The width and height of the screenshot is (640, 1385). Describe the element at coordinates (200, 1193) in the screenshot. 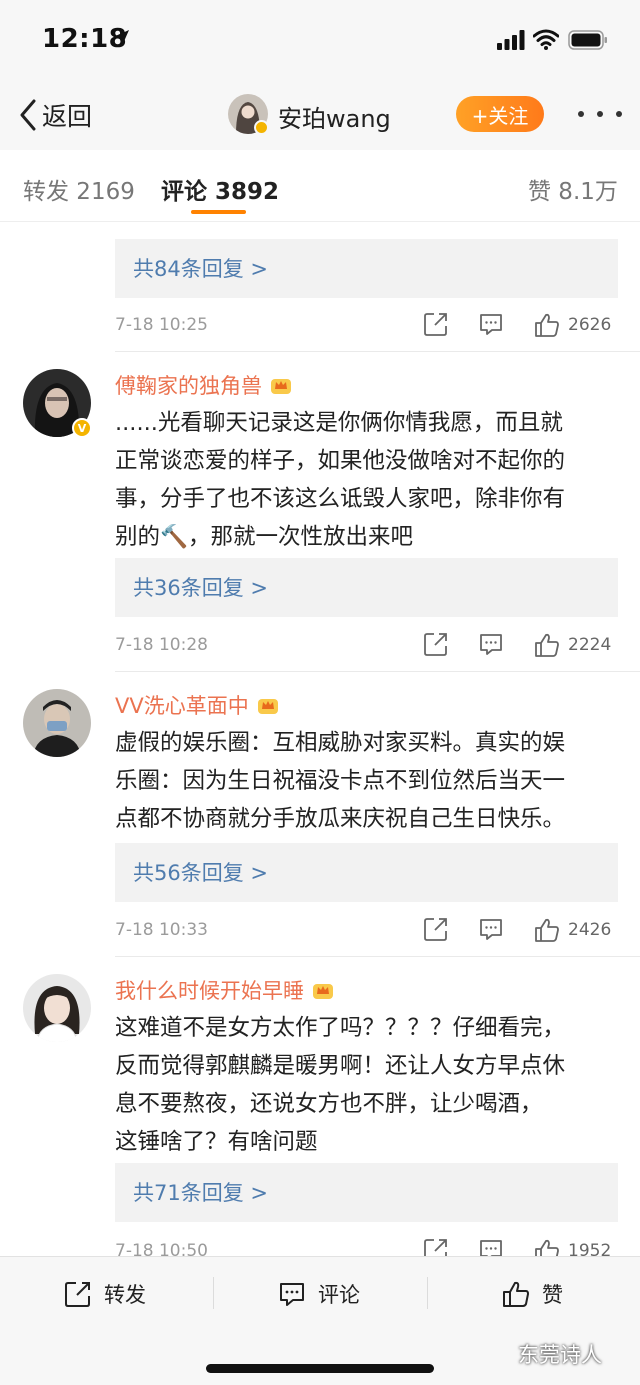

I see `replies-count: 共71条回复 >` at that location.